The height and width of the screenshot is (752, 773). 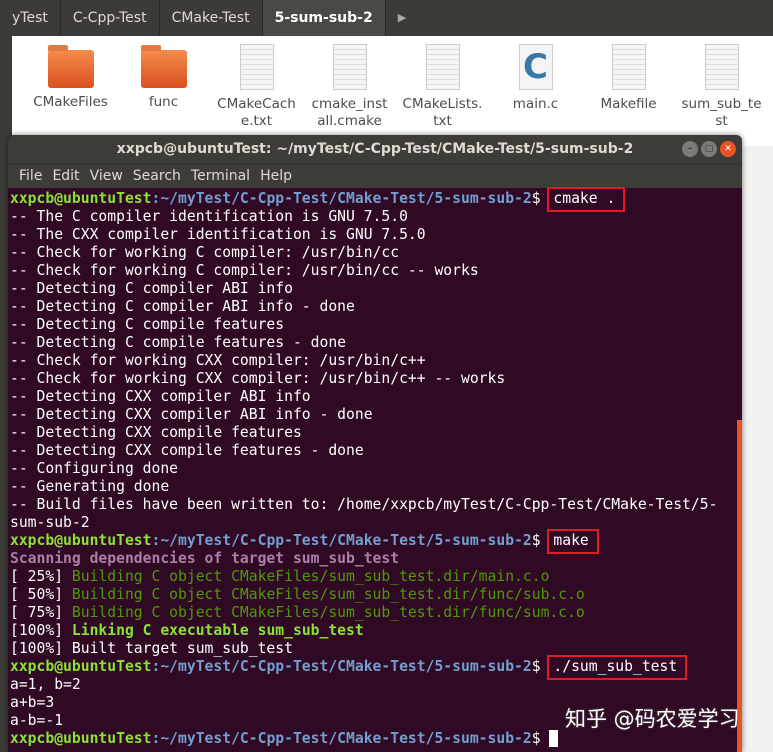 What do you see at coordinates (30, 18) in the screenshot?
I see `breadcrumb-mytest: yTest` at bounding box center [30, 18].